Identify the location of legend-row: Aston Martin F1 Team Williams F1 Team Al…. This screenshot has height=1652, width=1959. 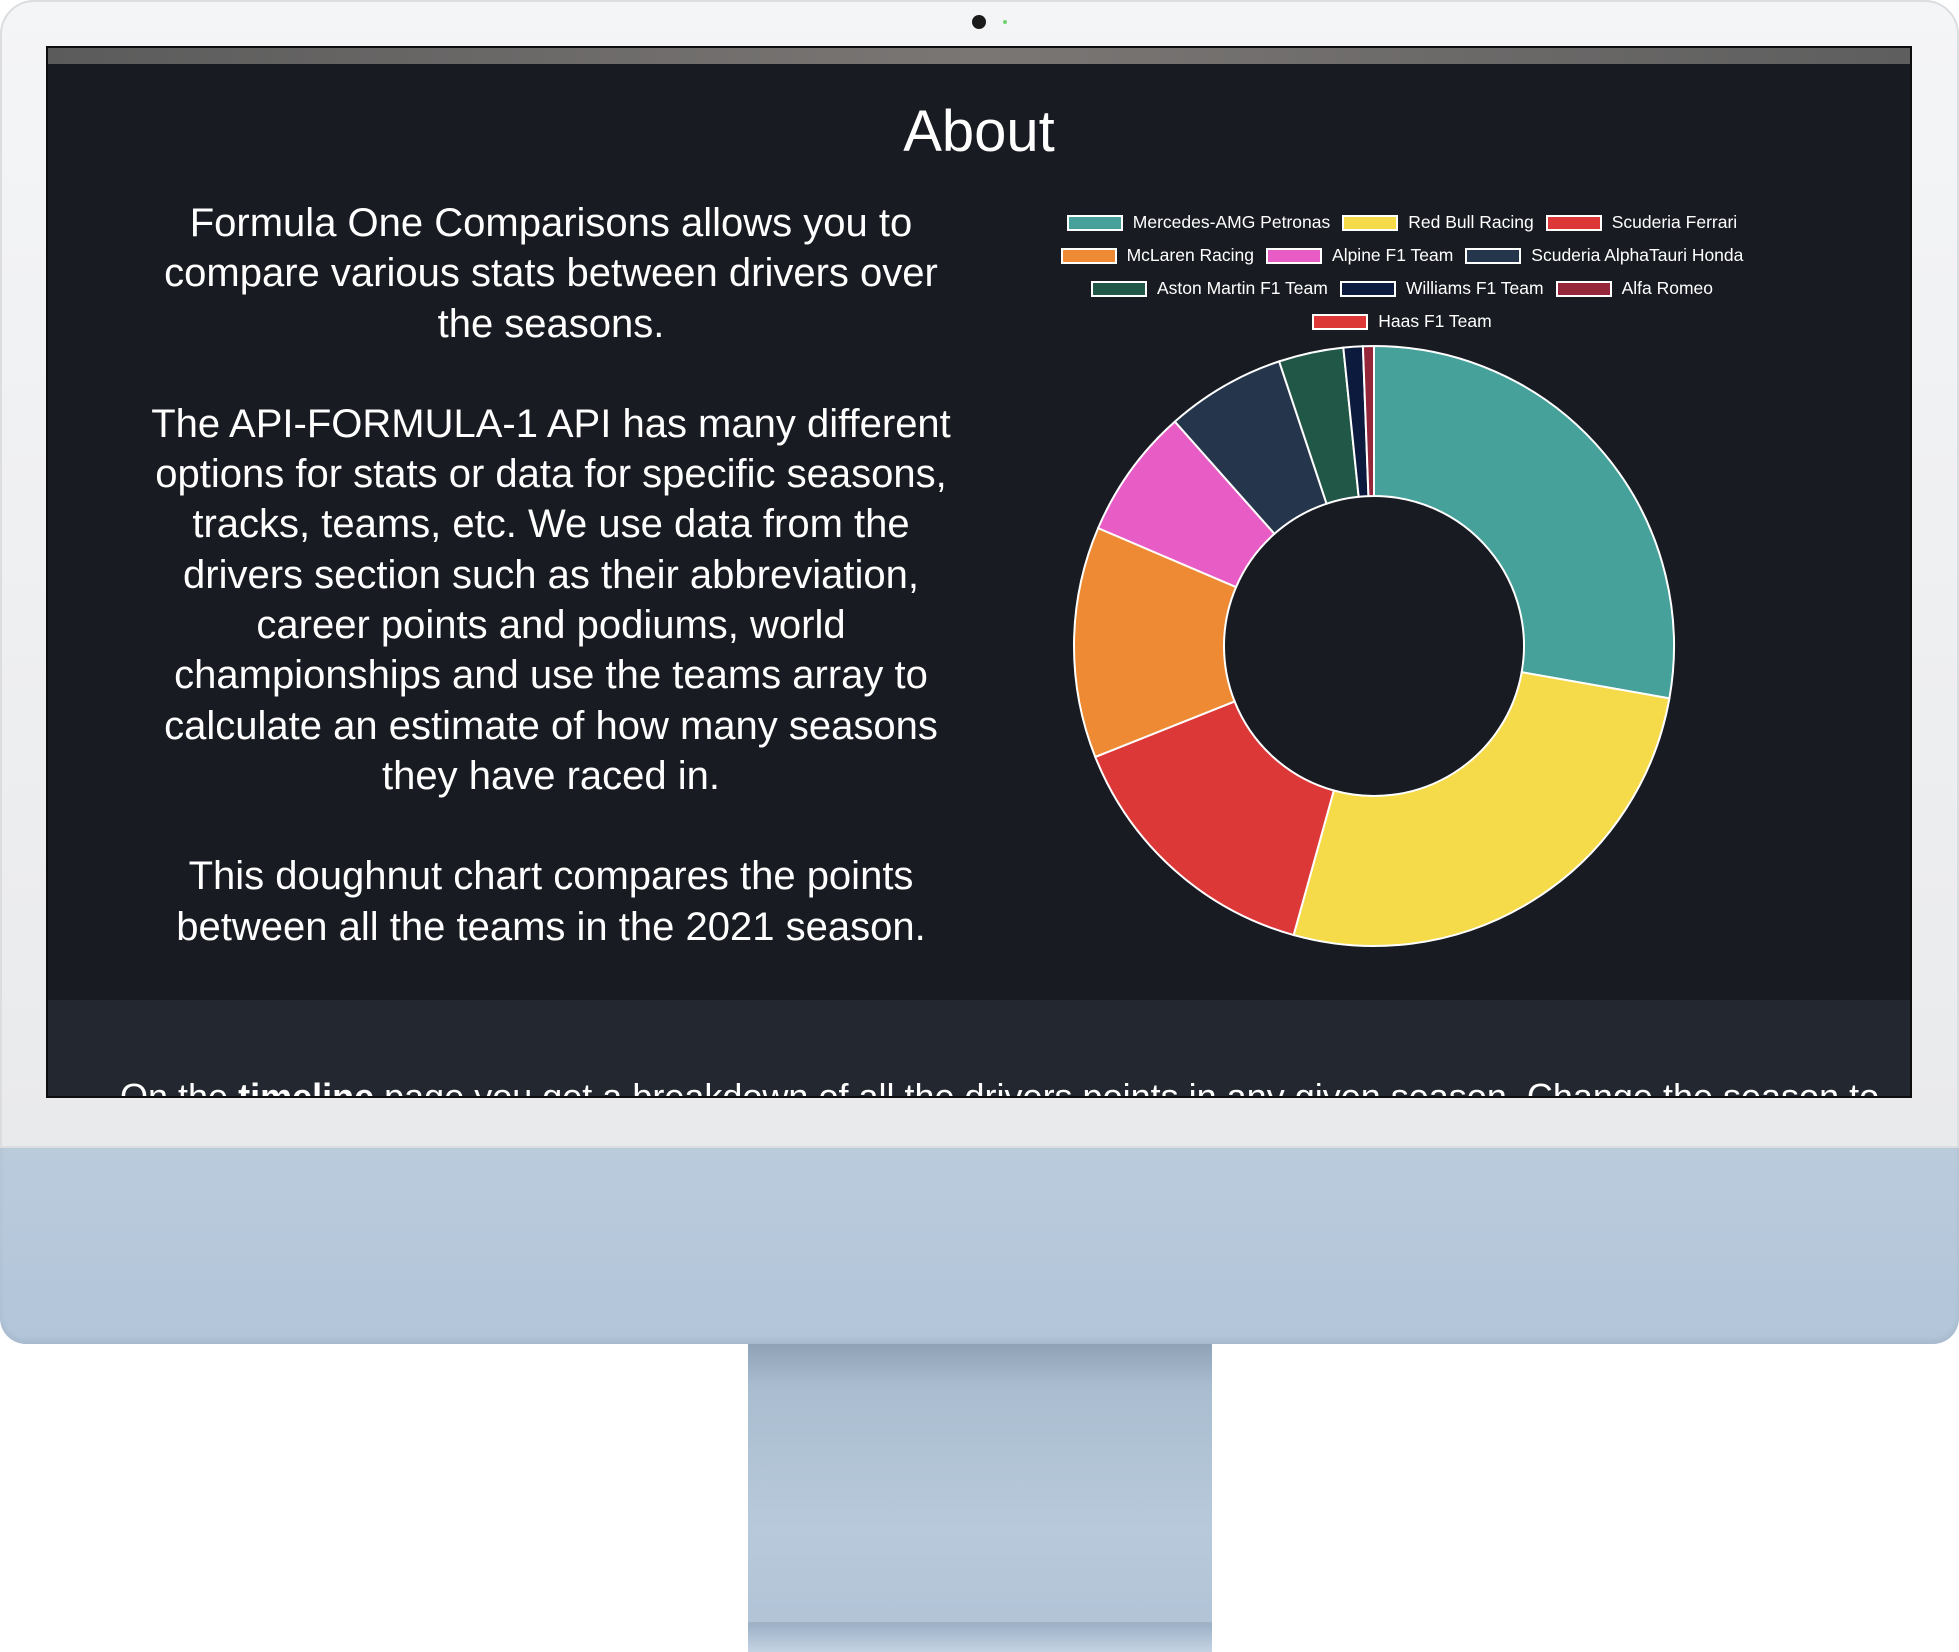
(1402, 288).